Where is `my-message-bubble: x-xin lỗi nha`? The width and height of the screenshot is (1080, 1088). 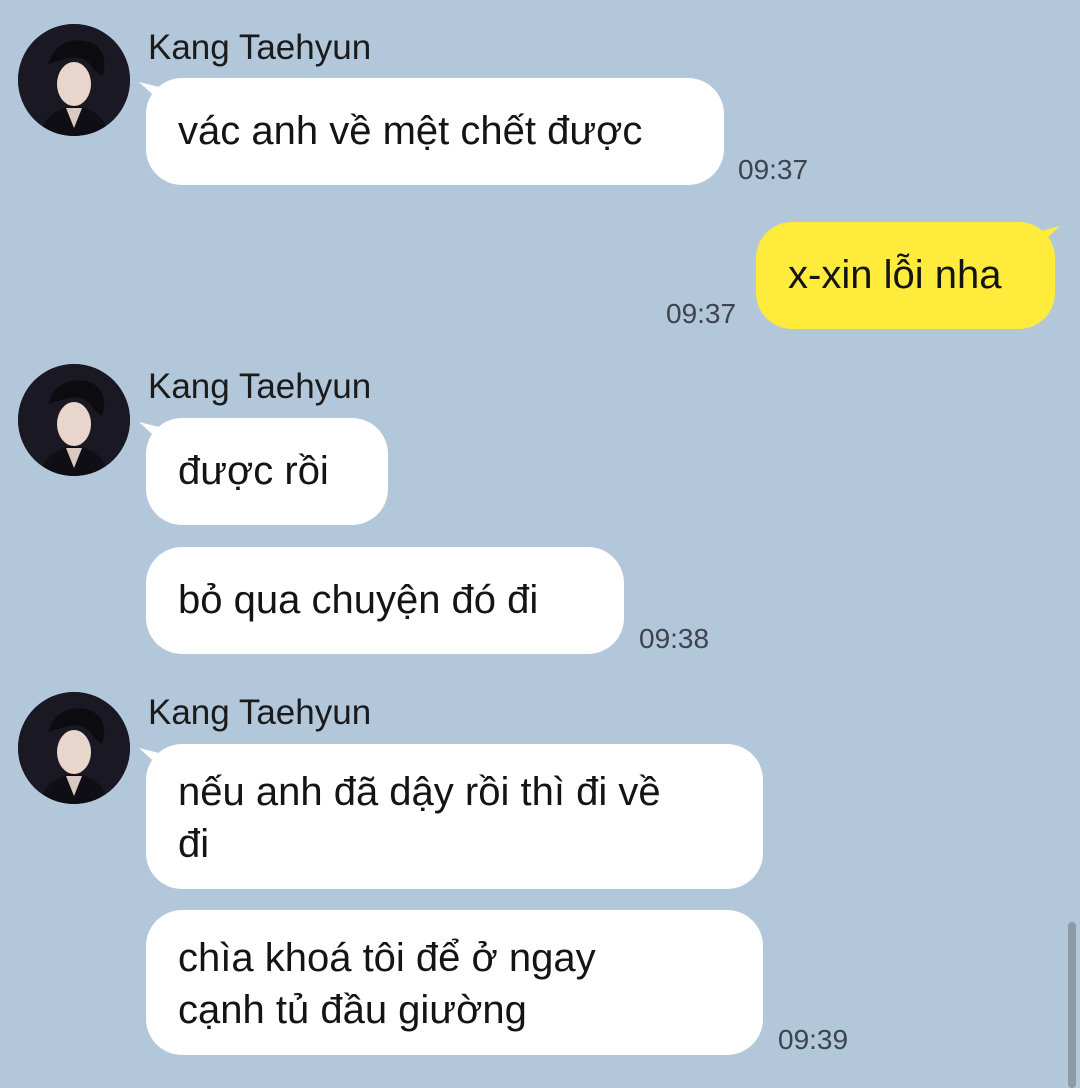 my-message-bubble: x-xin lỗi nha is located at coordinates (905, 275).